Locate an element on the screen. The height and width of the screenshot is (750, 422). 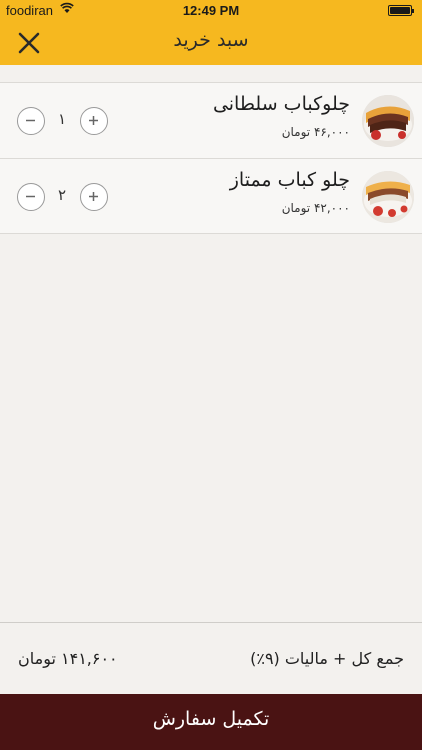
app-header: سبد خرید is located at coordinates (211, 42).